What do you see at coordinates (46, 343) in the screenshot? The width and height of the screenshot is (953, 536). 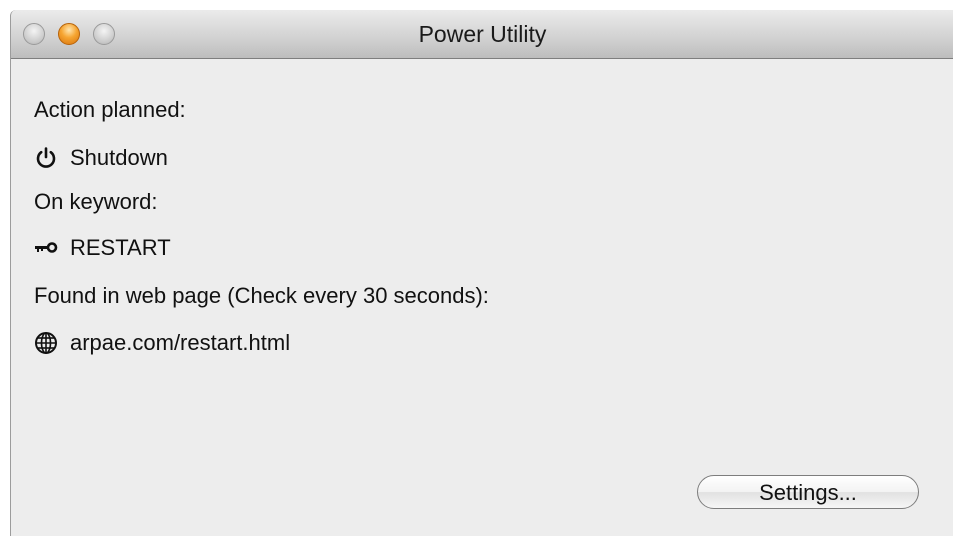 I see `globe-icon` at bounding box center [46, 343].